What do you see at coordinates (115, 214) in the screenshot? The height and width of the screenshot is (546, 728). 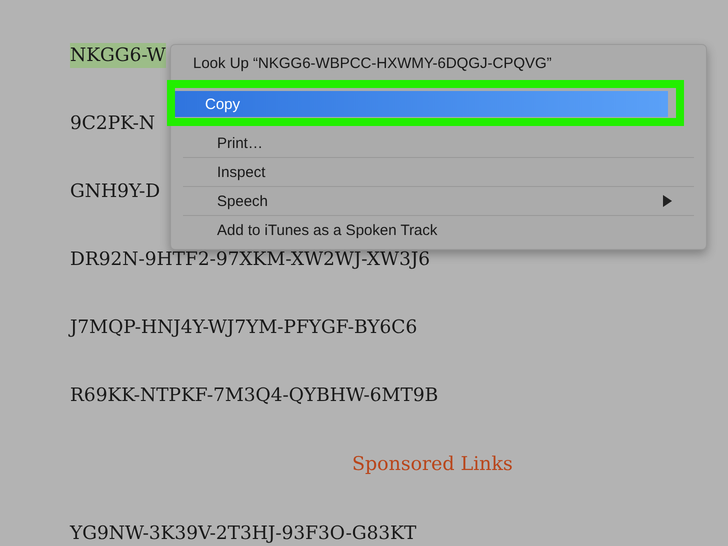 I see `product-key: GNH9Y-D` at bounding box center [115, 214].